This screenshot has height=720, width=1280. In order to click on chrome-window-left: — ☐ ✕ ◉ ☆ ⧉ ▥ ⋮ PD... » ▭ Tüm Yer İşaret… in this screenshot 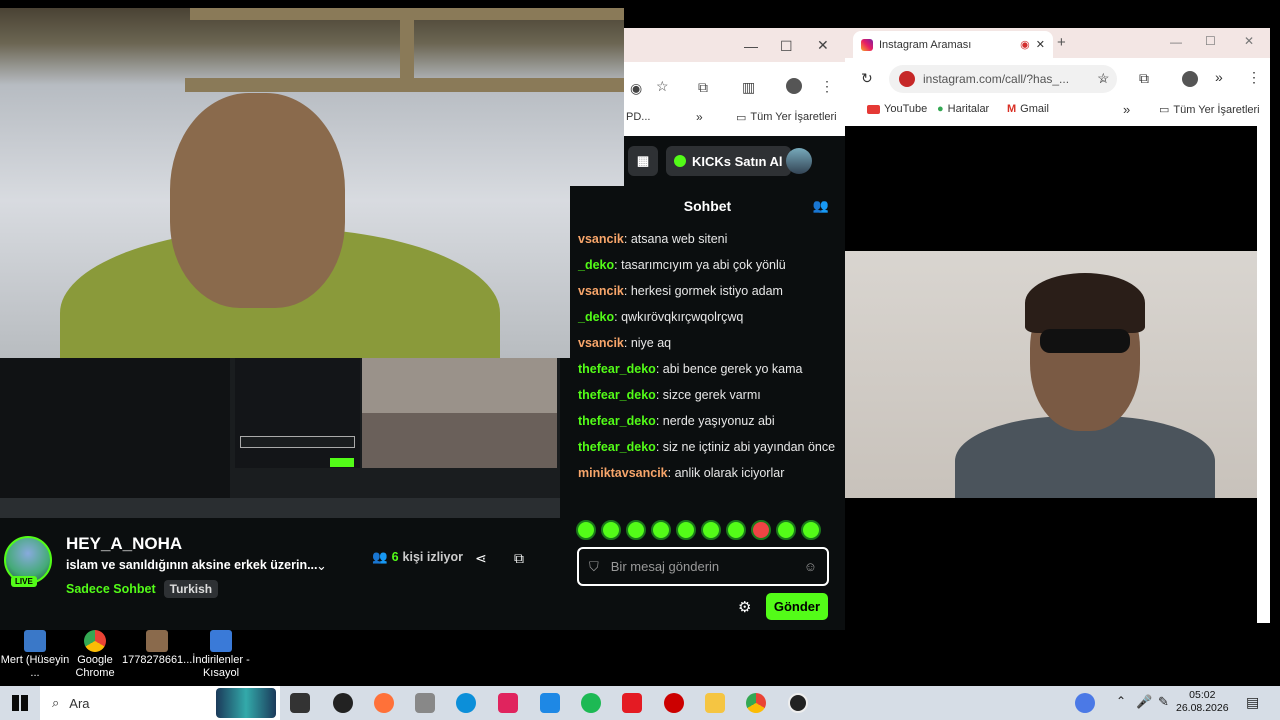, I will do `click(734, 82)`.